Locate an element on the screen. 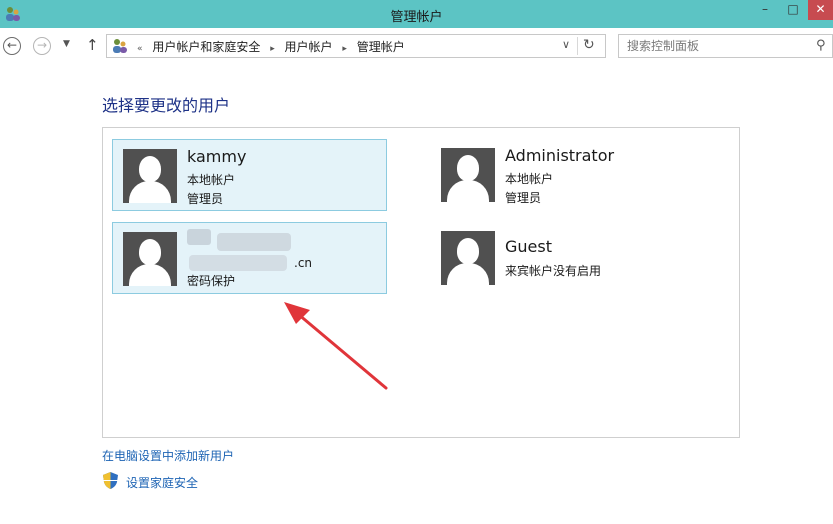 Image resolution: width=833 pixels, height=524 pixels. back-arrow-icon: ← is located at coordinates (12, 46).